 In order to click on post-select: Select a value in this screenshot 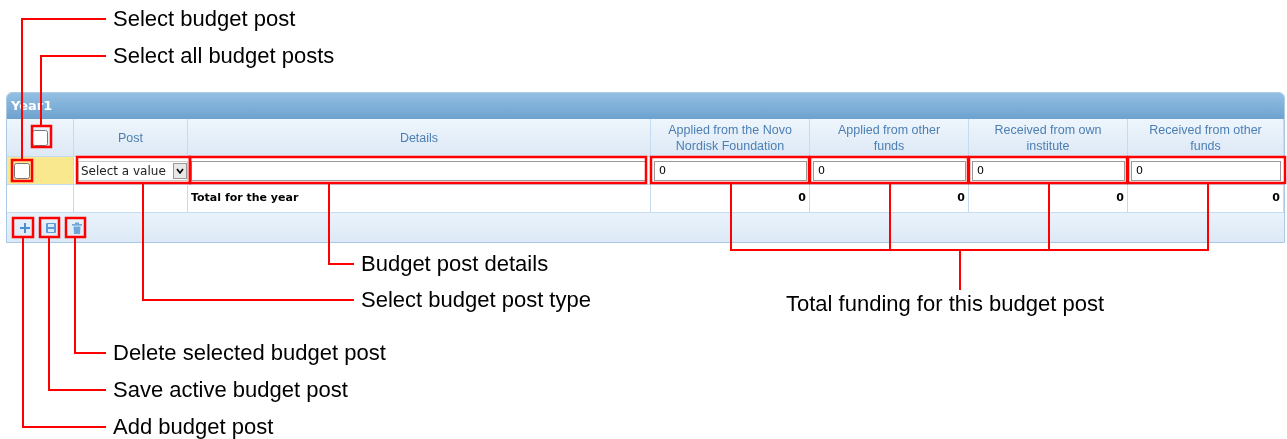, I will do `click(133, 170)`.